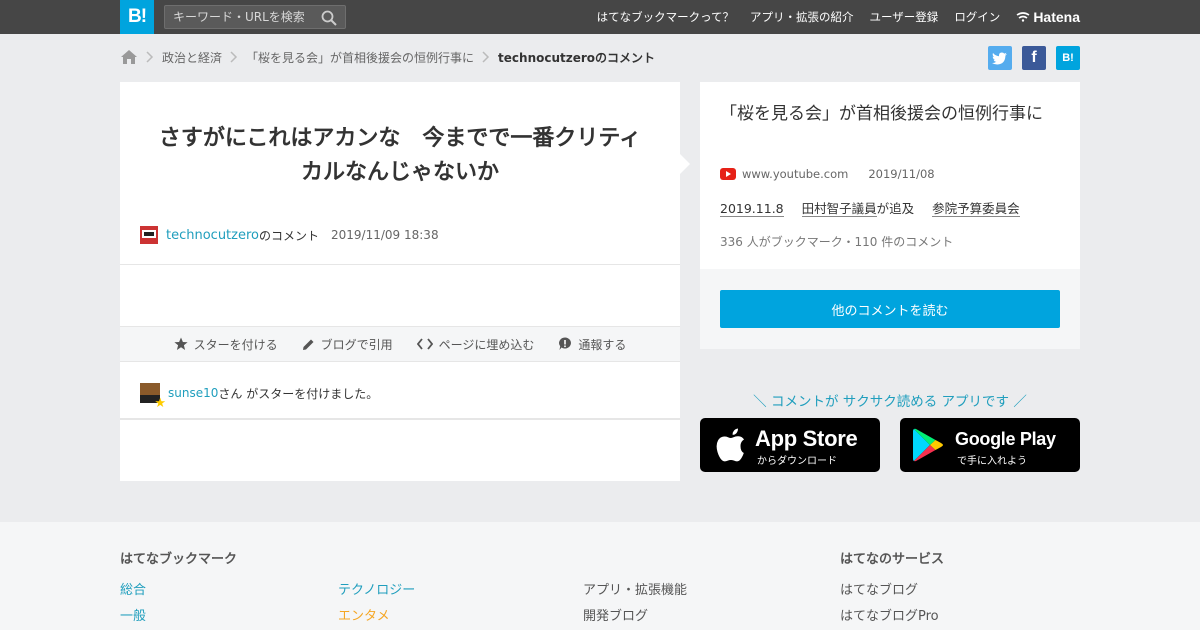  What do you see at coordinates (730, 445) in the screenshot?
I see `apple-icon` at bounding box center [730, 445].